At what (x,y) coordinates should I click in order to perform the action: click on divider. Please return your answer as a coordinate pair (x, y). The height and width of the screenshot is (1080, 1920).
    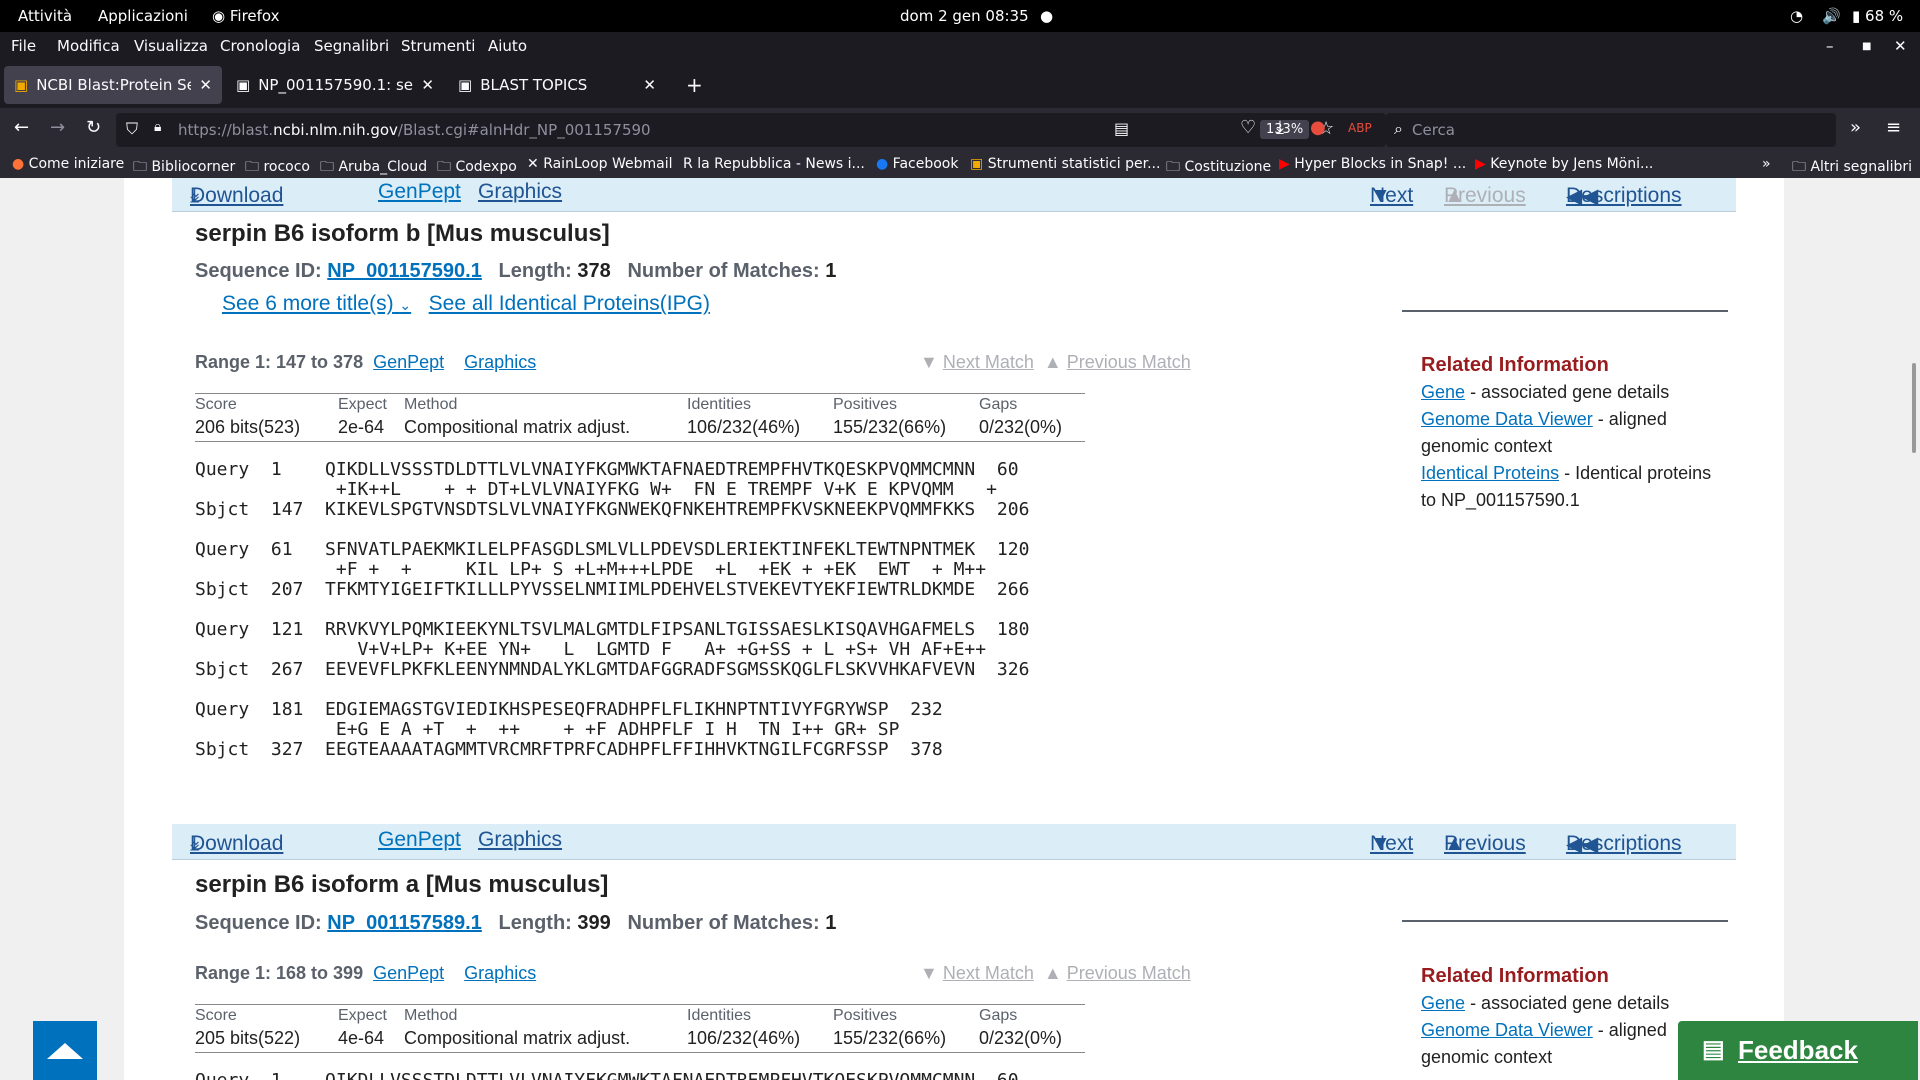
    Looking at the image, I should click on (1565, 921).